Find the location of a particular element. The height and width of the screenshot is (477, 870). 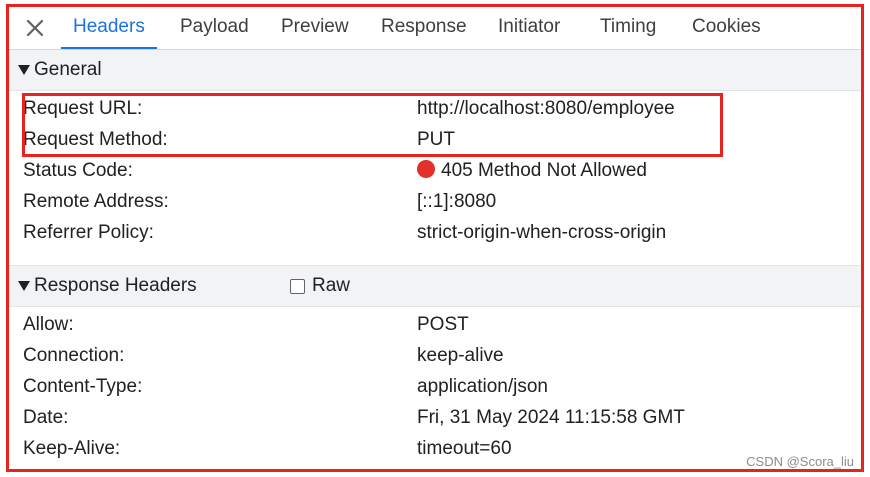

general-row-status-code: Status Code: 405 Method Not Allowed is located at coordinates (435, 170).